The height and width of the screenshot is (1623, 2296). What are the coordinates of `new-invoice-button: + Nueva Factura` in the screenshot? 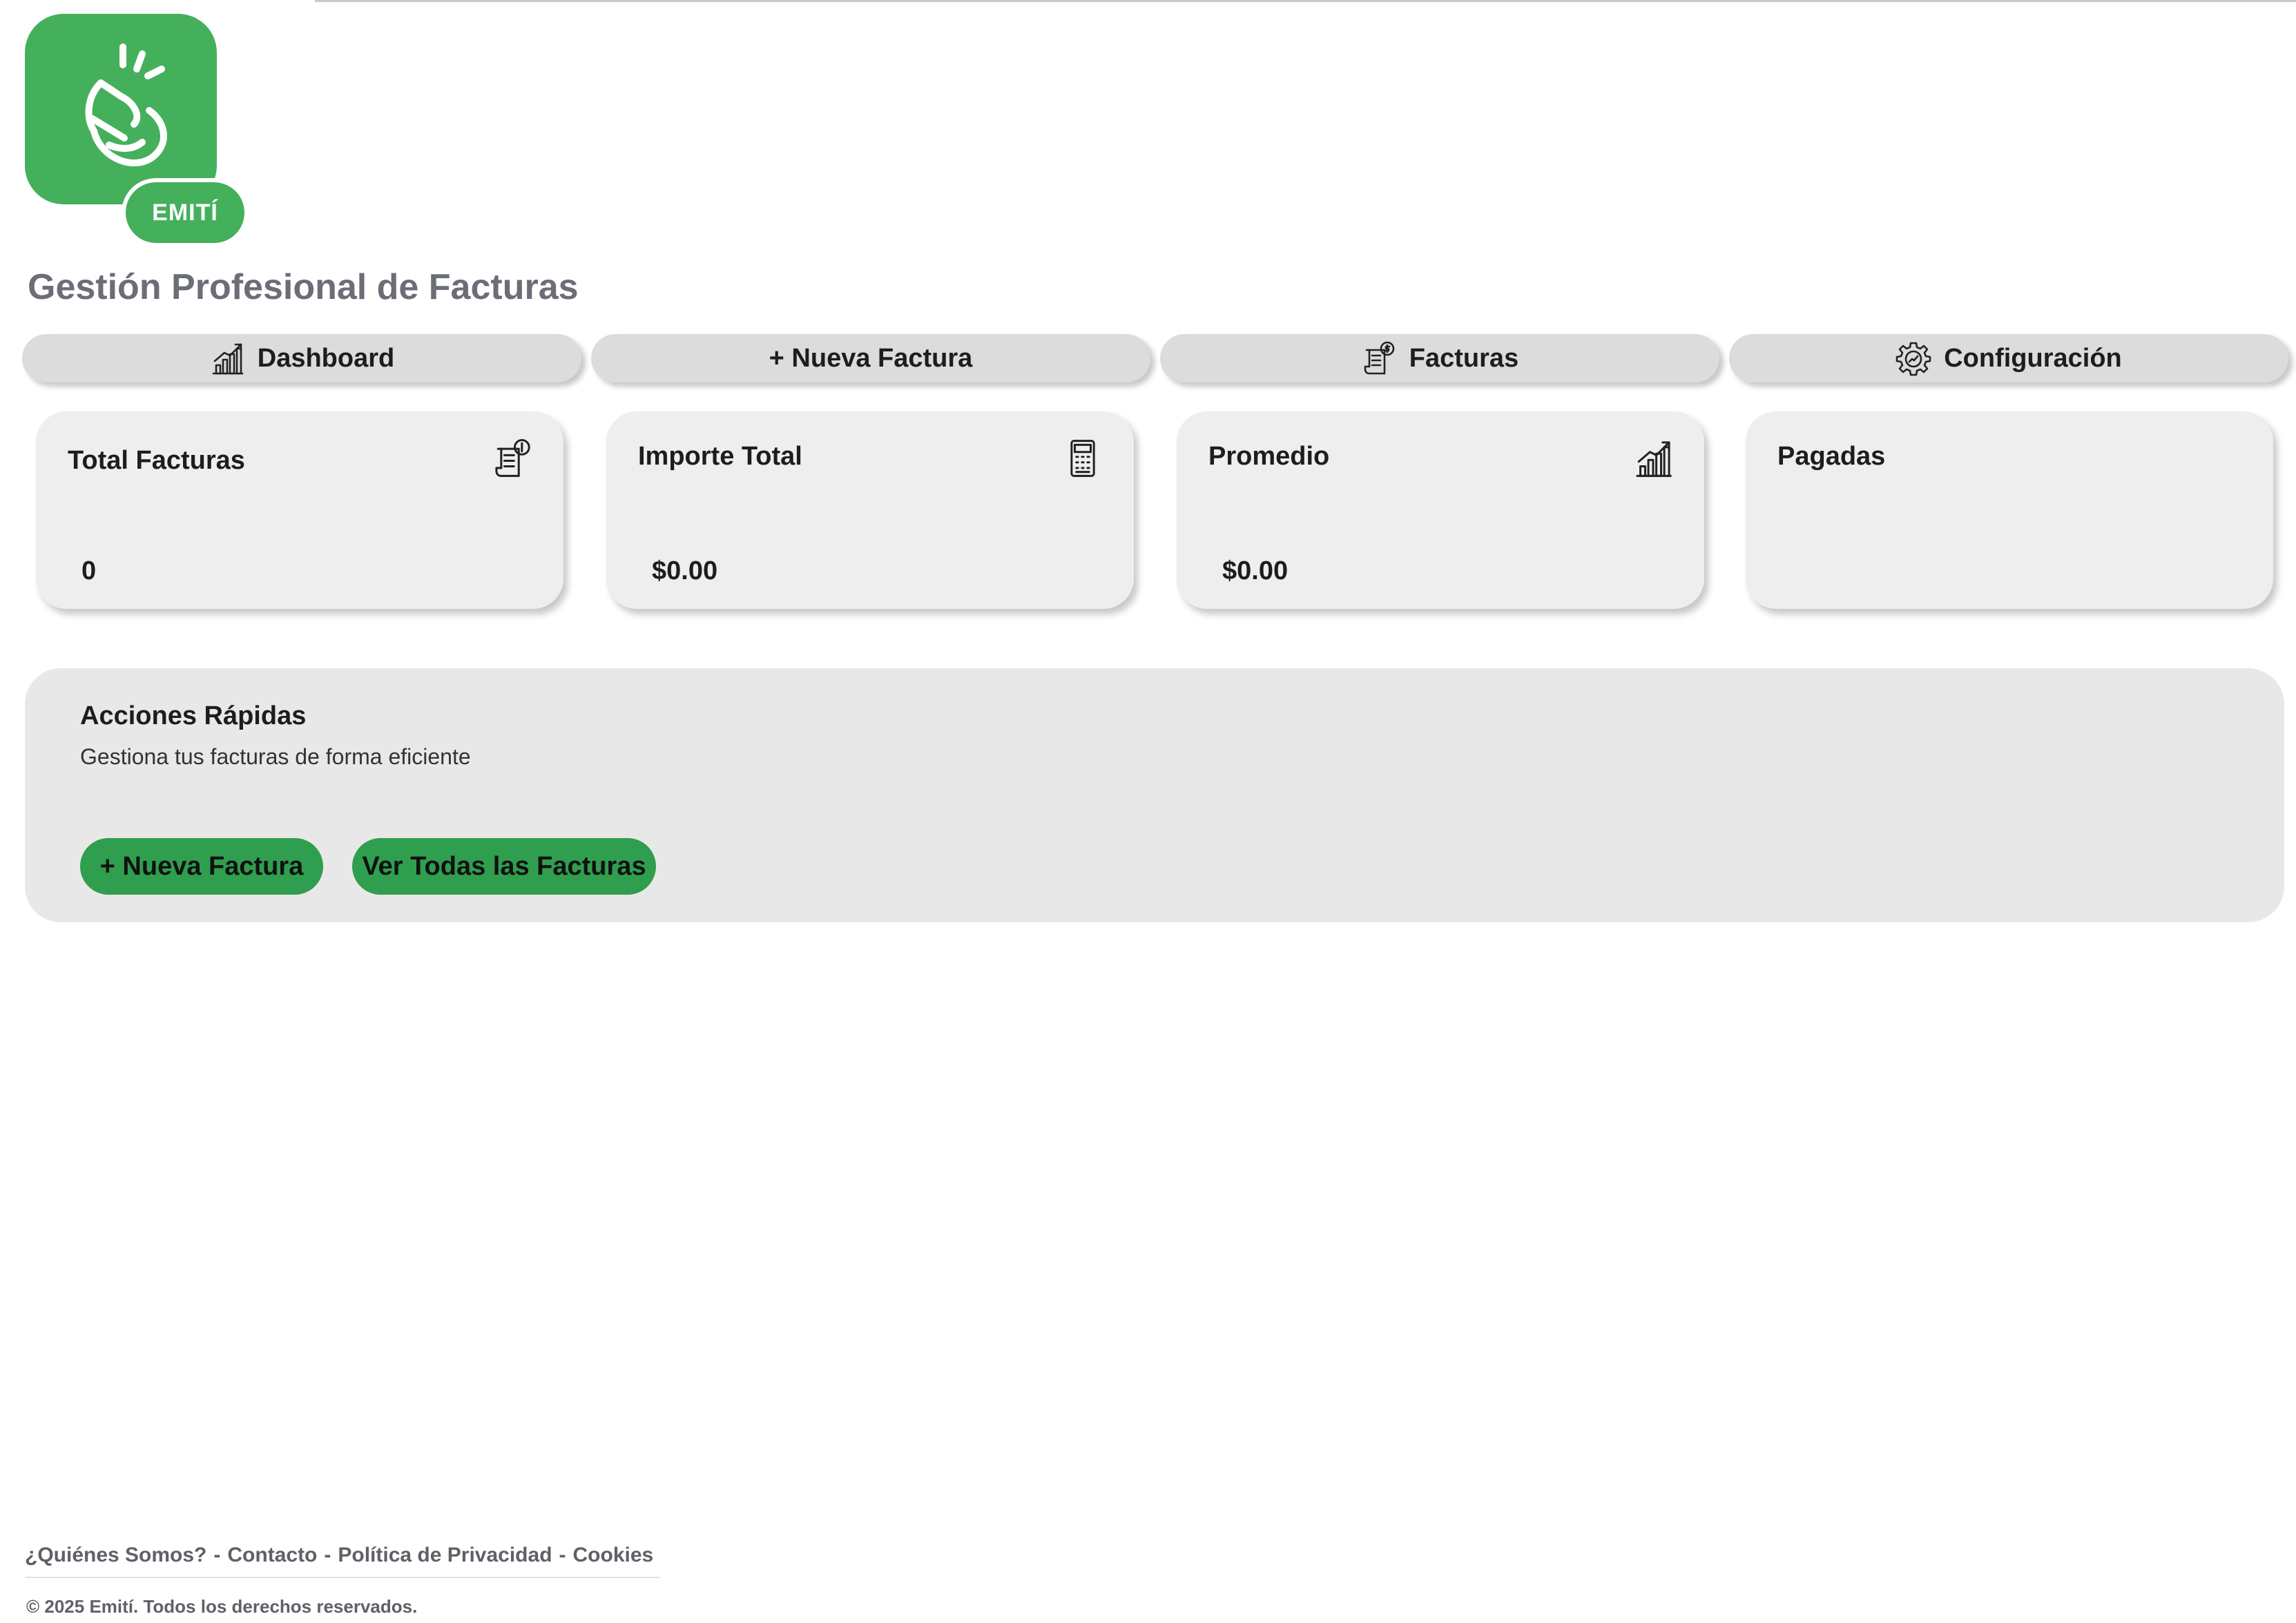 It's located at (201, 866).